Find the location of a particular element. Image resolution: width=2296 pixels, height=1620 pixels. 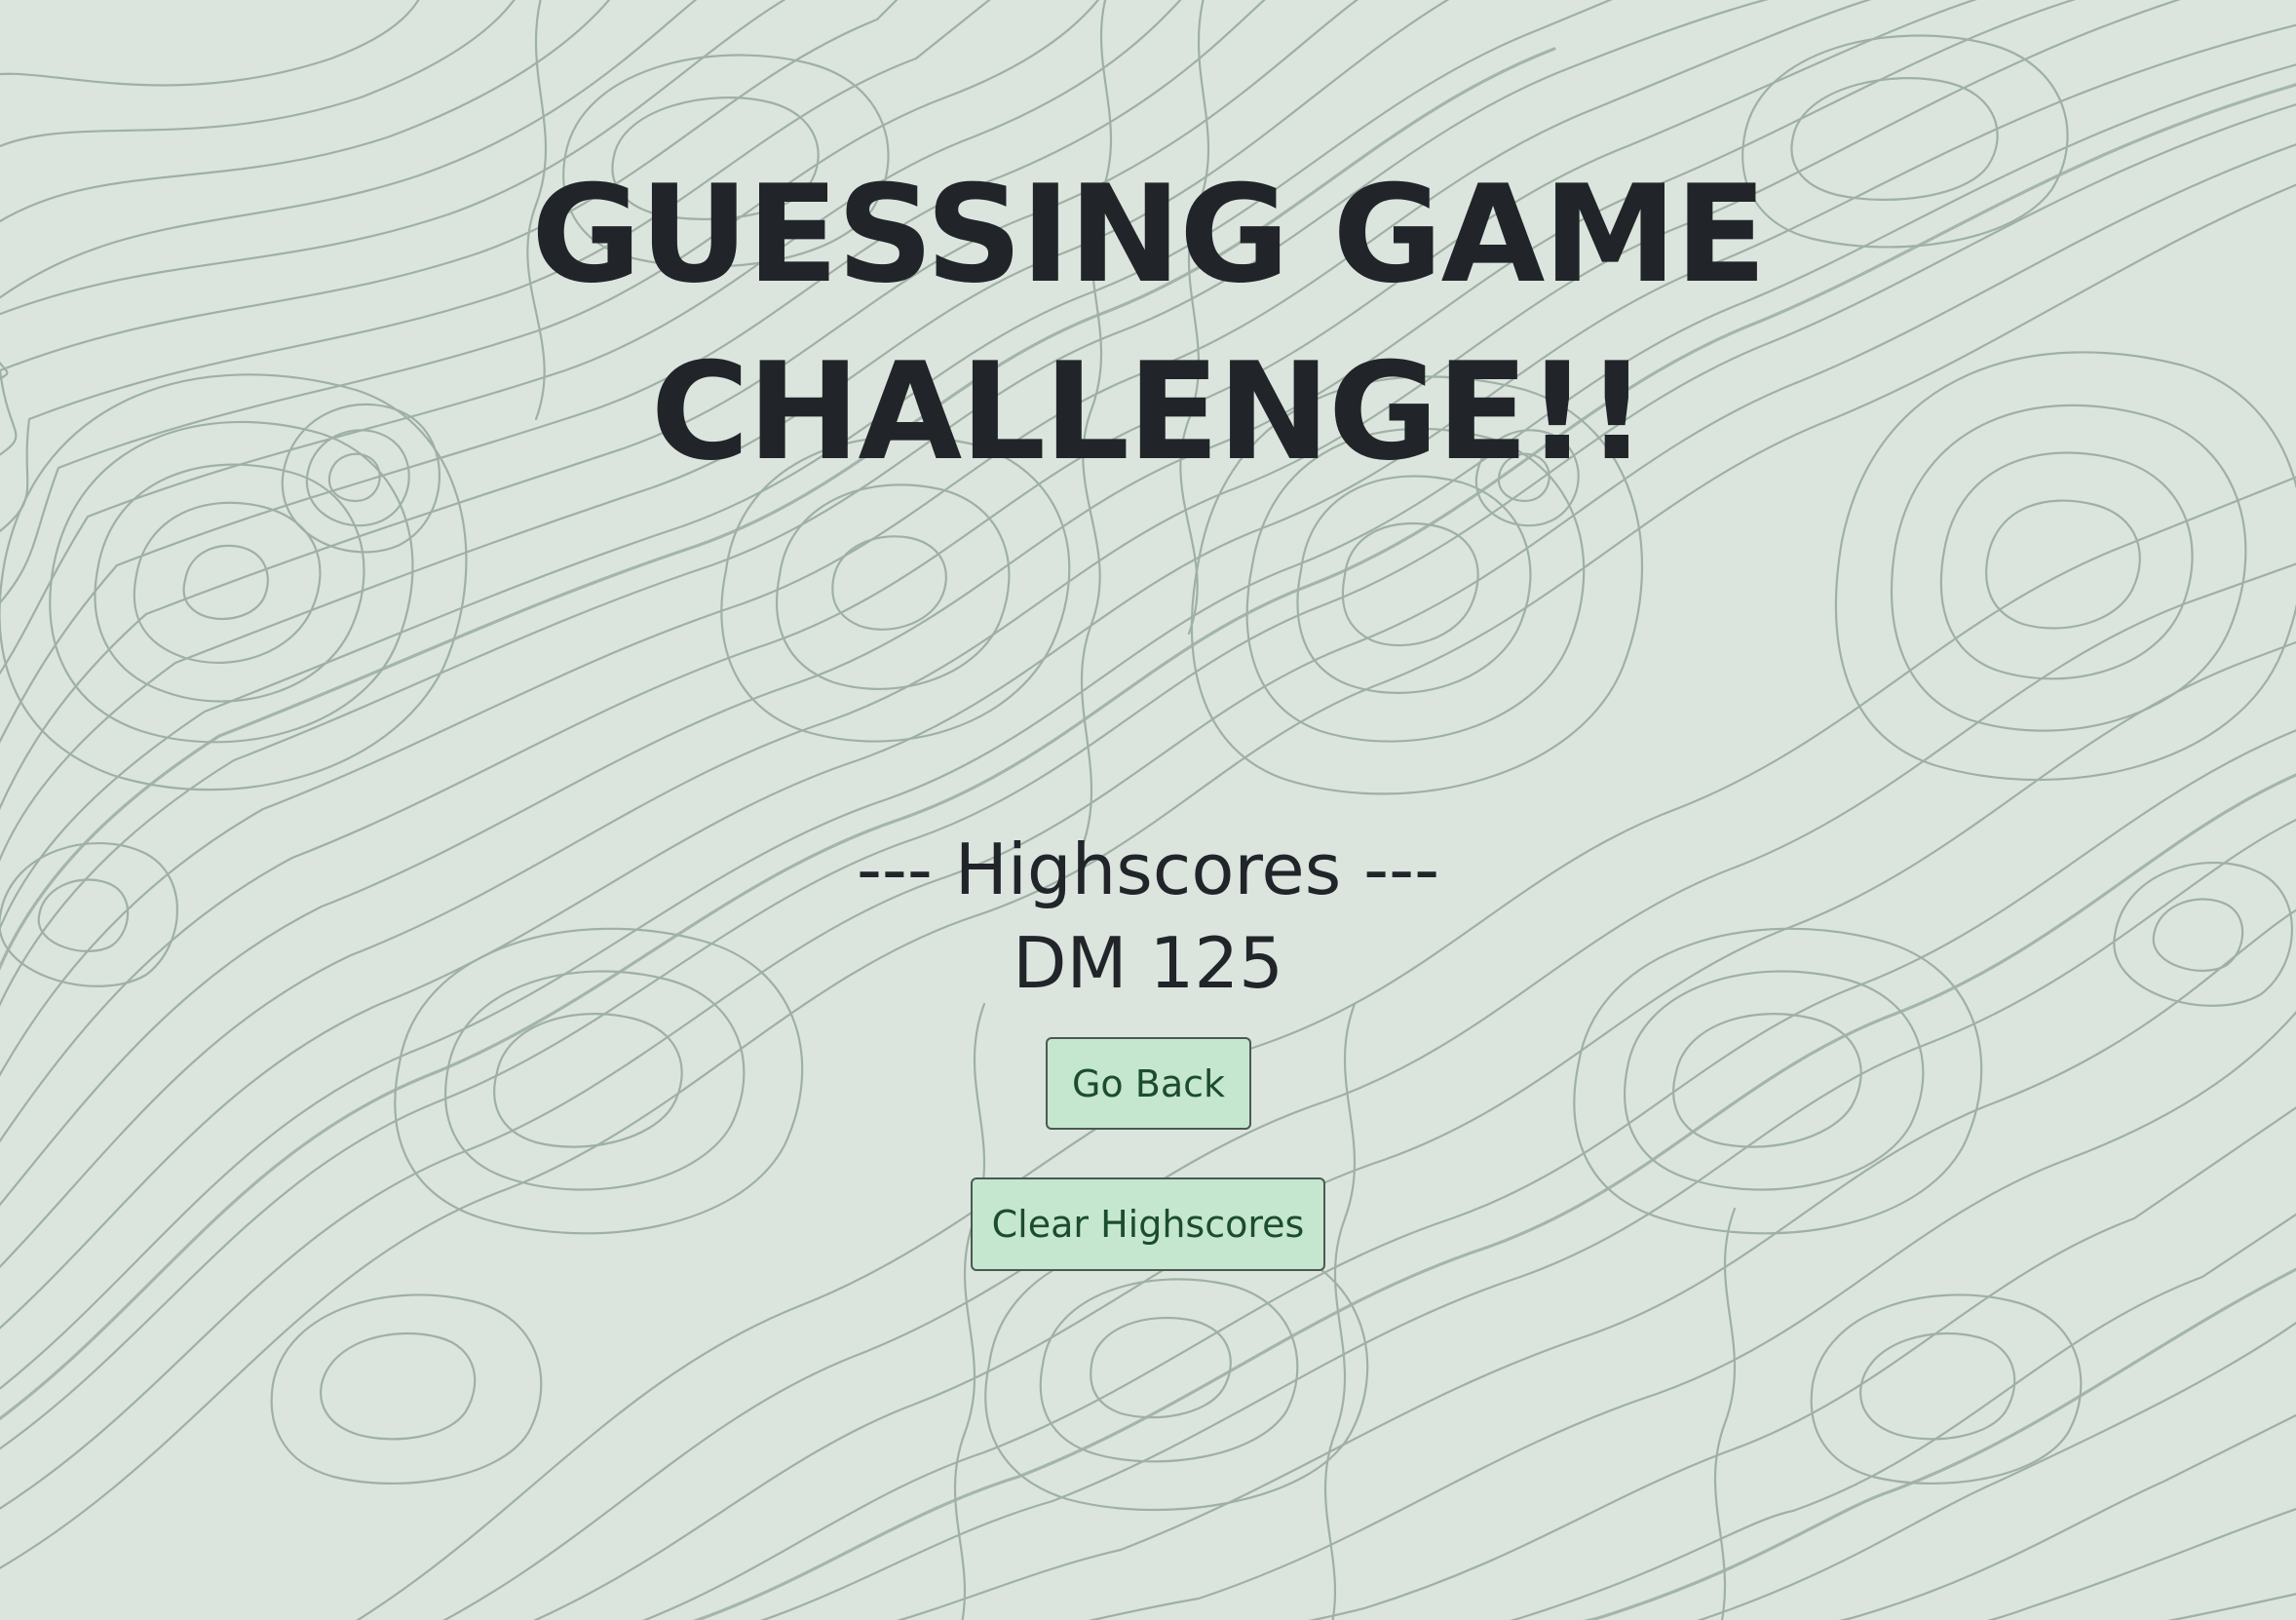

title-line-1: GUESSING GAME is located at coordinates (1149, 234).